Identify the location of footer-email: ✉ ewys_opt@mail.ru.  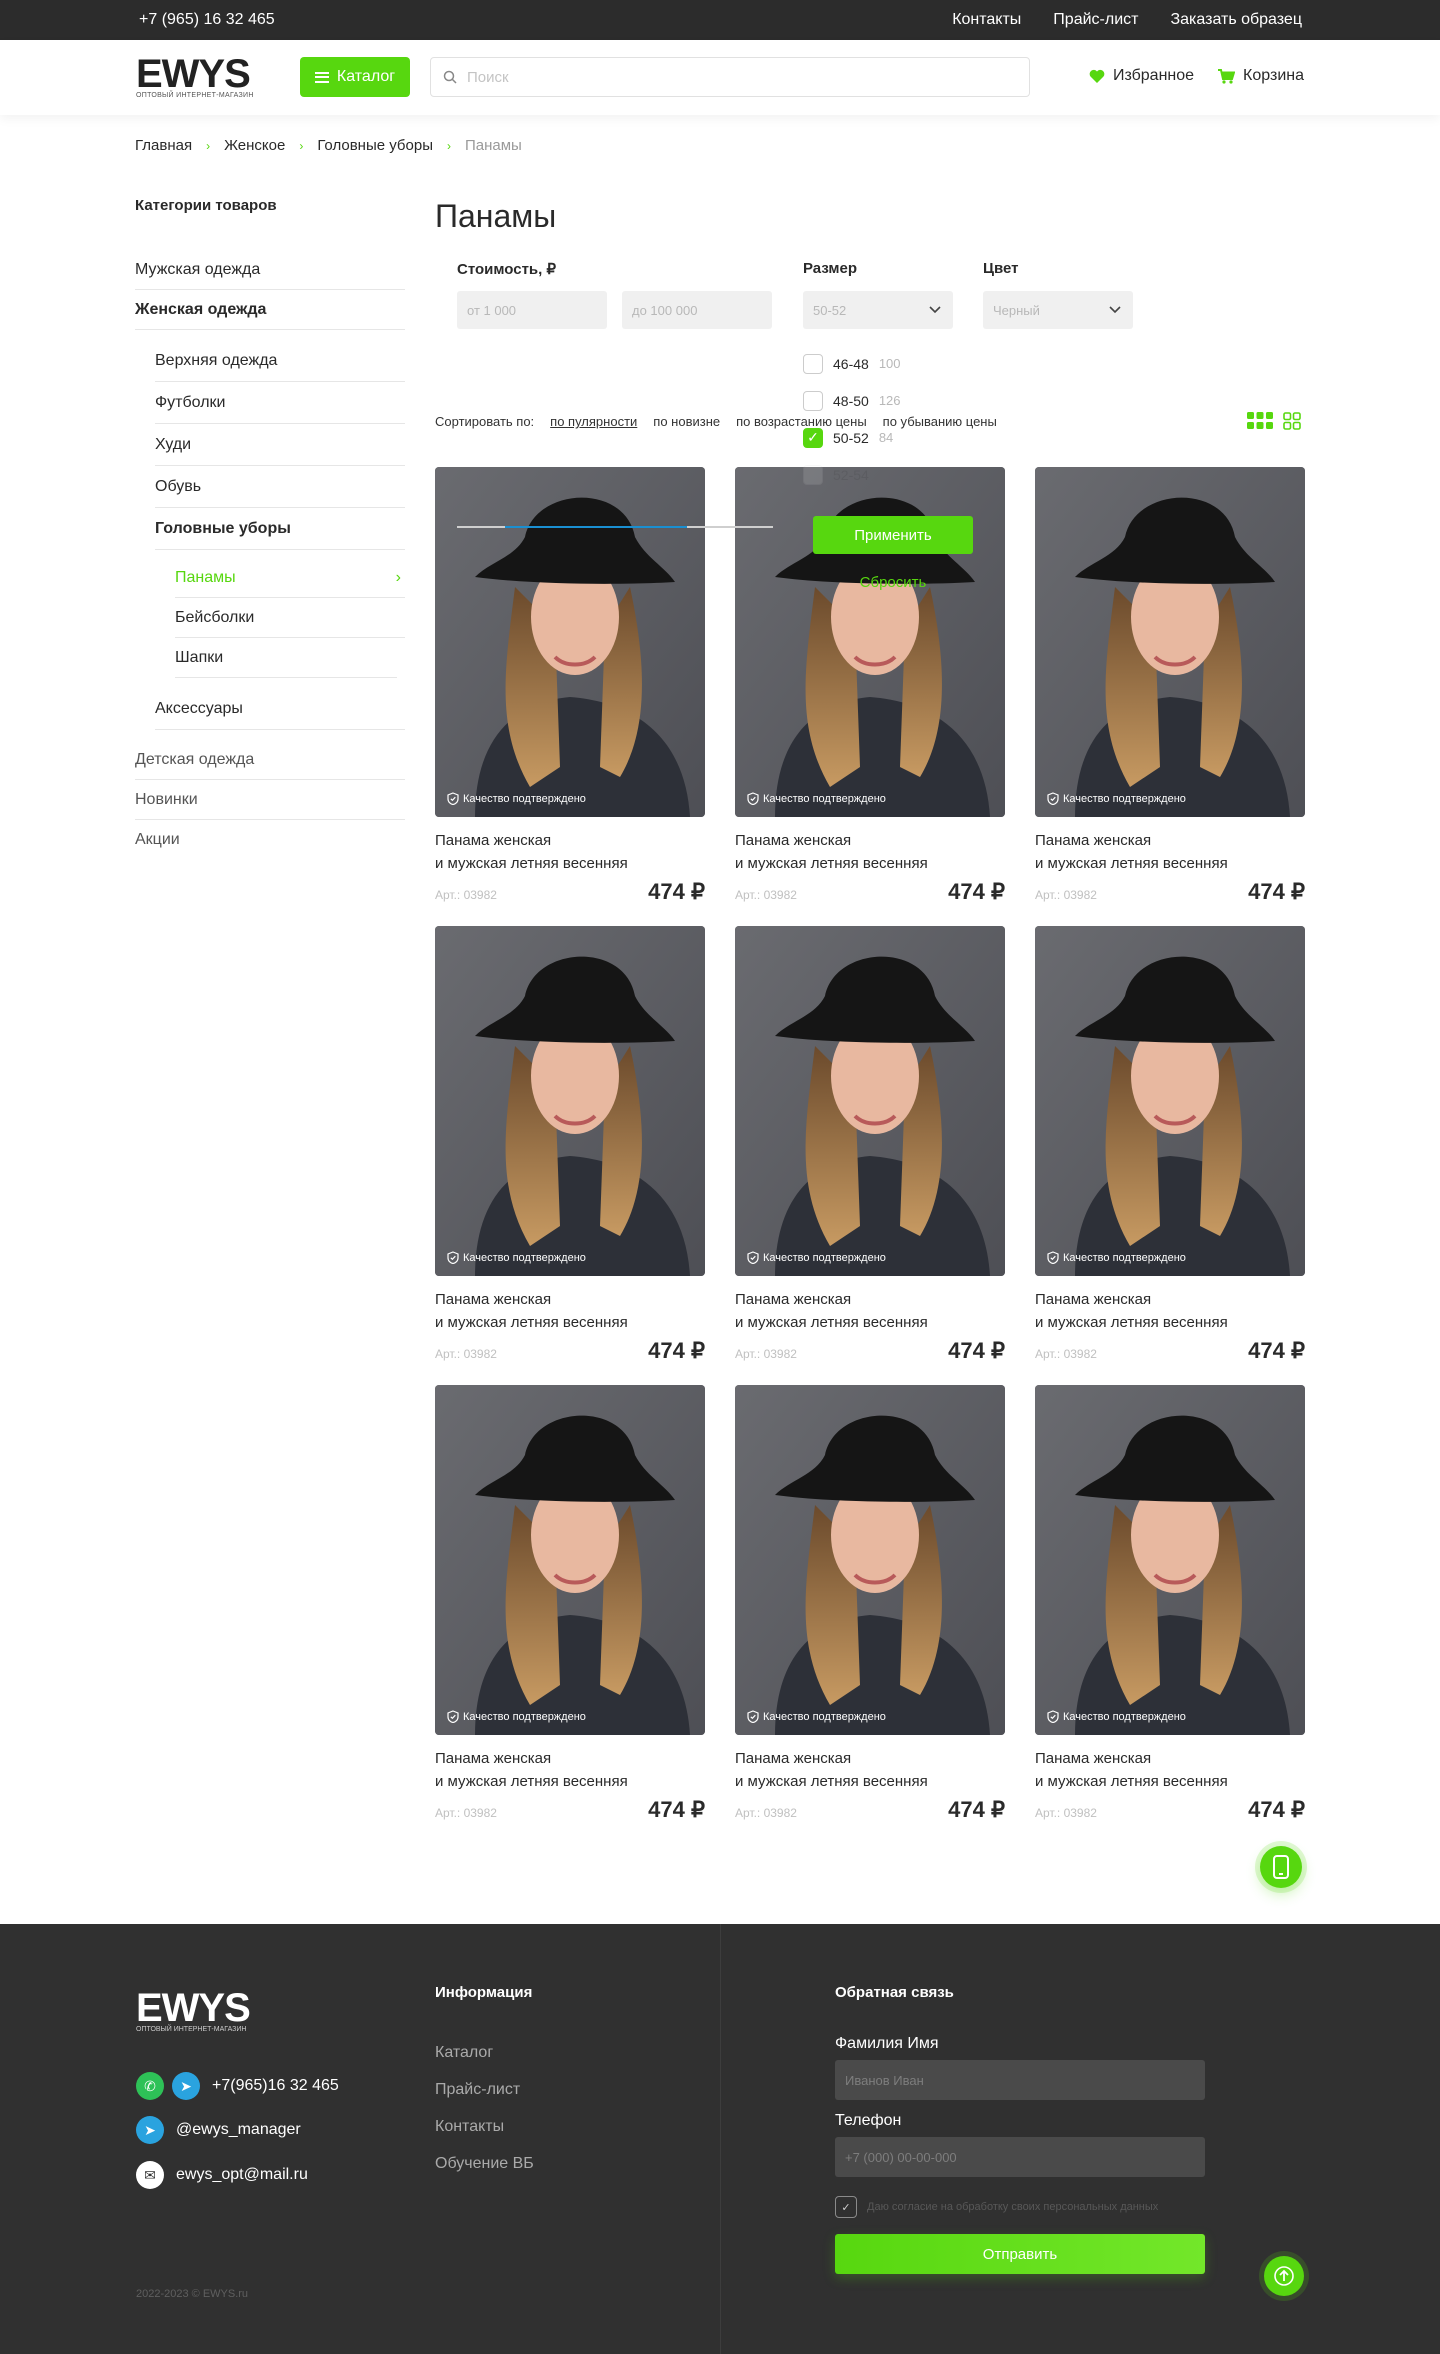
(222, 2175).